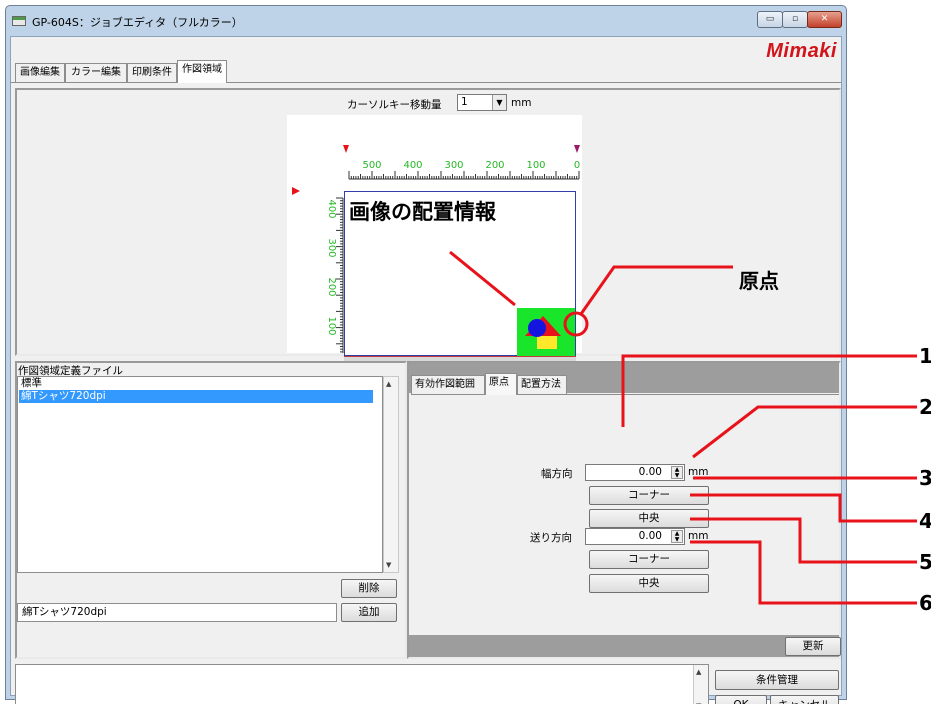 This screenshot has width=931, height=704. I want to click on chevron-down-icon: ▼, so click(499, 102).